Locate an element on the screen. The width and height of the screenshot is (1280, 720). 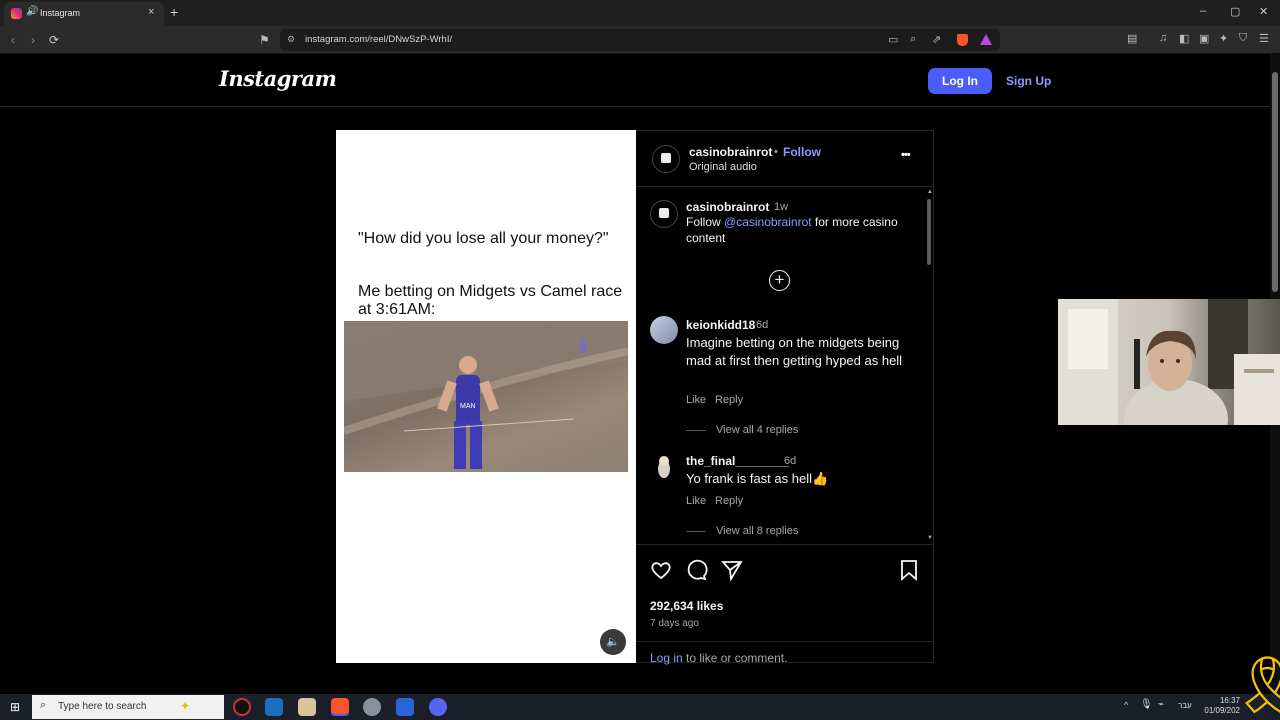
search-highlight-icon: ✦ is located at coordinates (185, 706).